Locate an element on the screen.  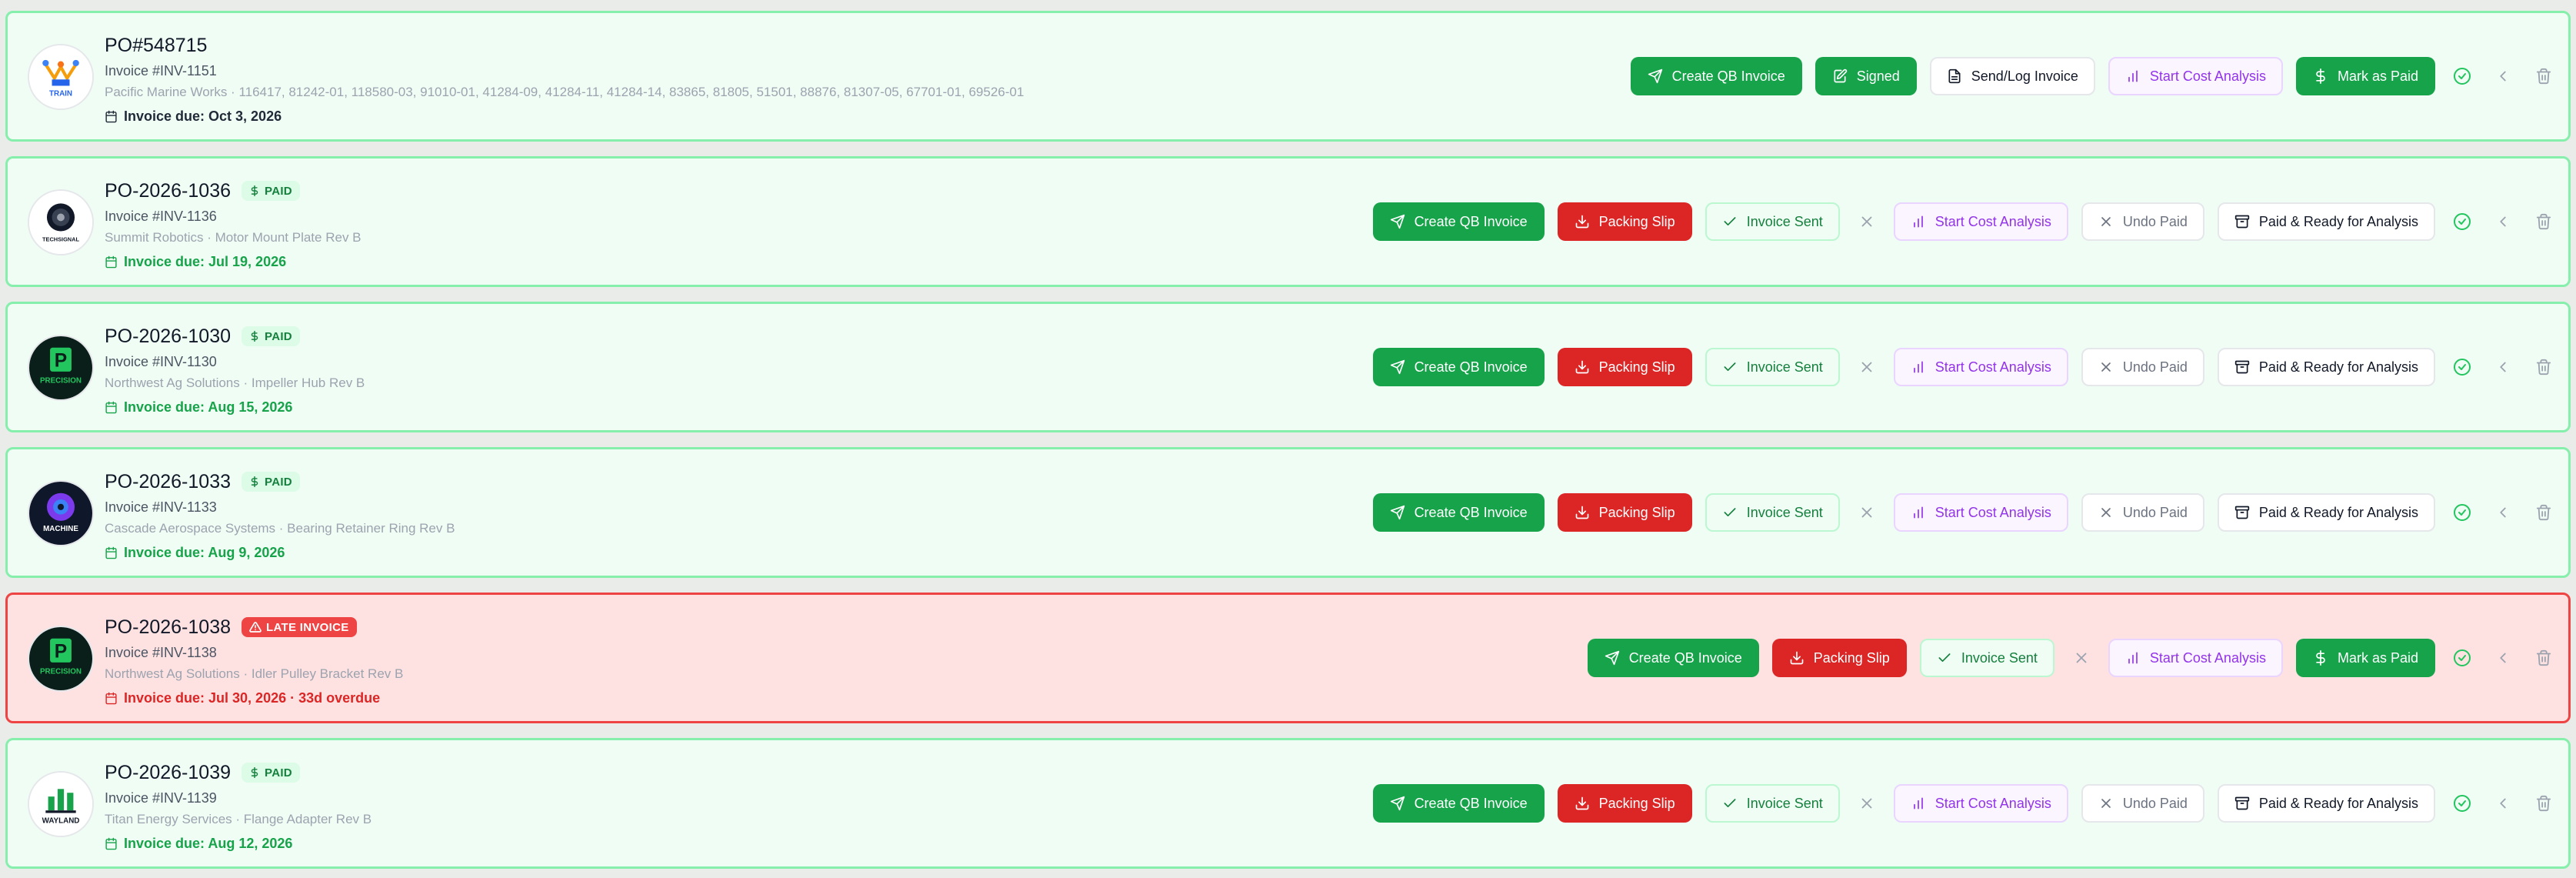
signed-button: Signed is located at coordinates (1866, 76).